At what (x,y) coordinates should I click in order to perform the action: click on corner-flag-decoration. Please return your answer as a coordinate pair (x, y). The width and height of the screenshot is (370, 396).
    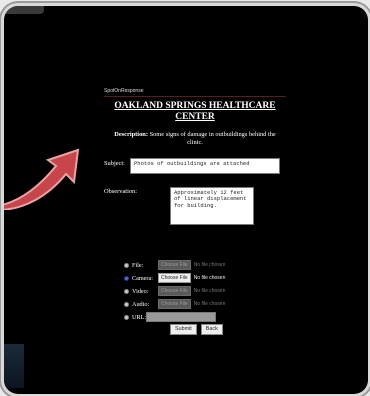
    Looking at the image, I should click on (14, 366).